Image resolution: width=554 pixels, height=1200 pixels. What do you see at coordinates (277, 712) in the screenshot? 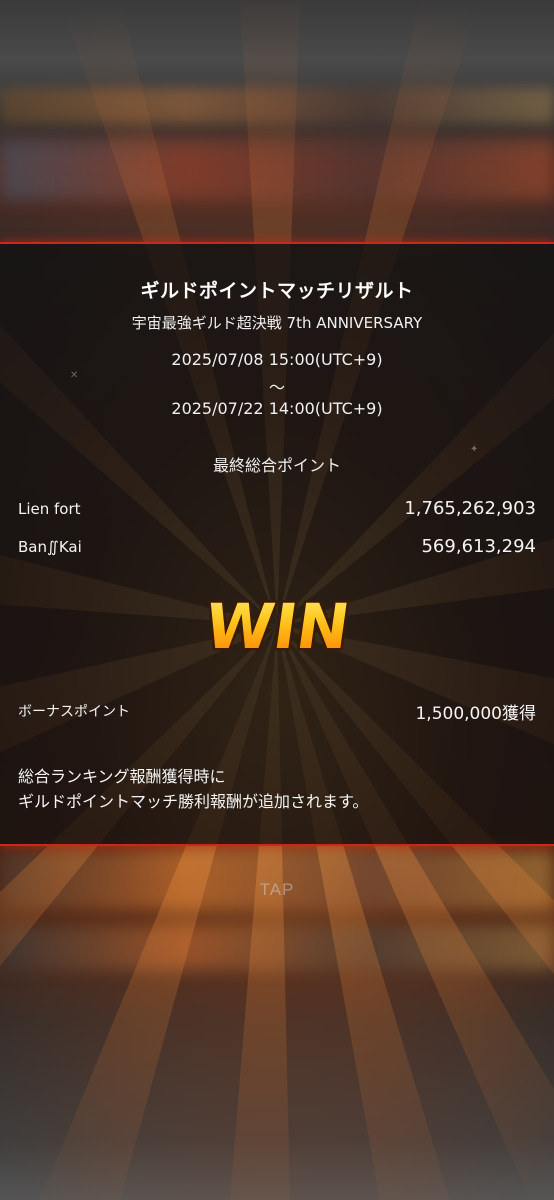
I see `bonus-row: ボーナスポイント 1,500,000獲得` at bounding box center [277, 712].